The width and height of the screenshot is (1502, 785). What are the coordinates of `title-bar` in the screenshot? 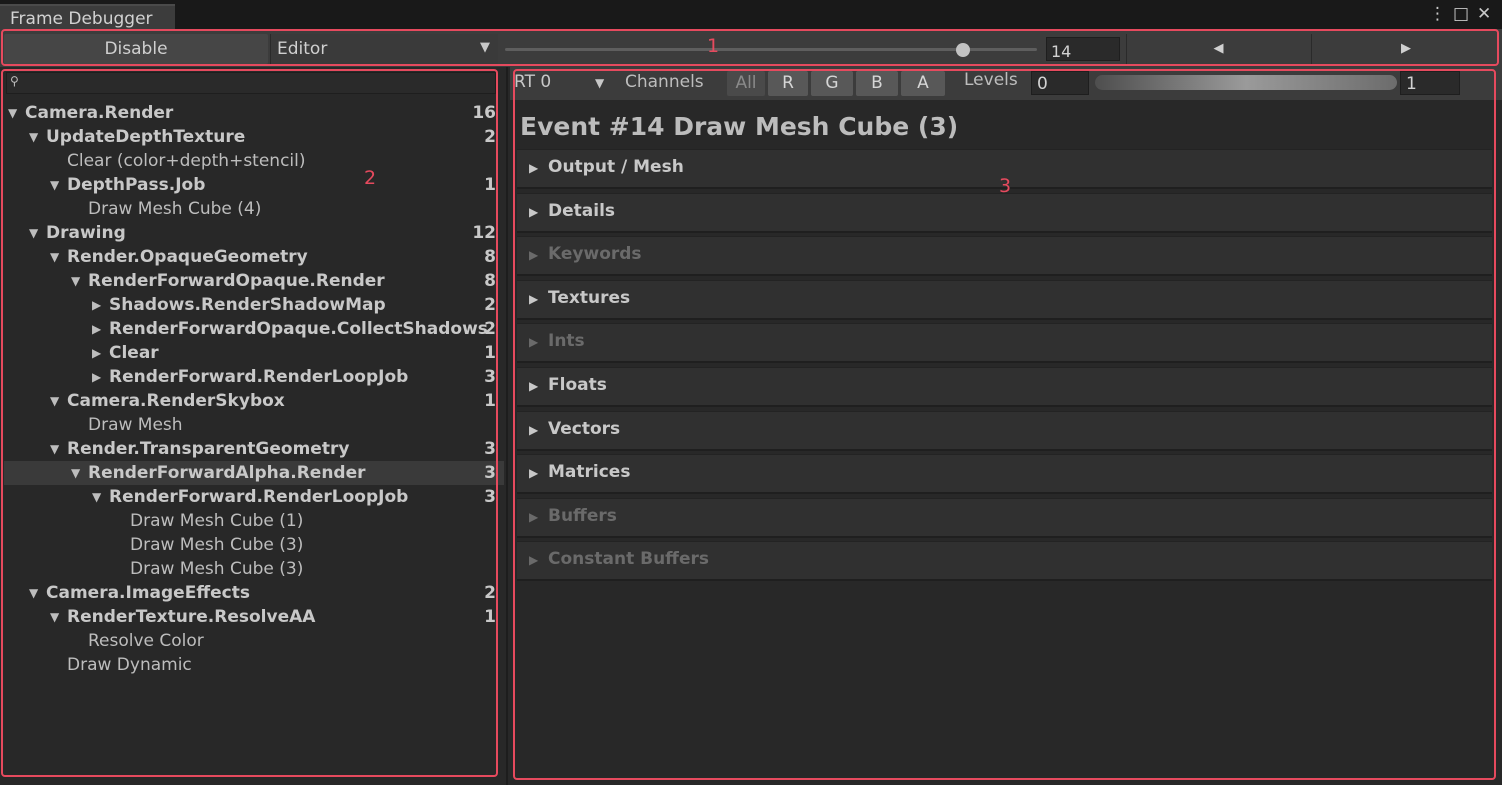 It's located at (751, 14).